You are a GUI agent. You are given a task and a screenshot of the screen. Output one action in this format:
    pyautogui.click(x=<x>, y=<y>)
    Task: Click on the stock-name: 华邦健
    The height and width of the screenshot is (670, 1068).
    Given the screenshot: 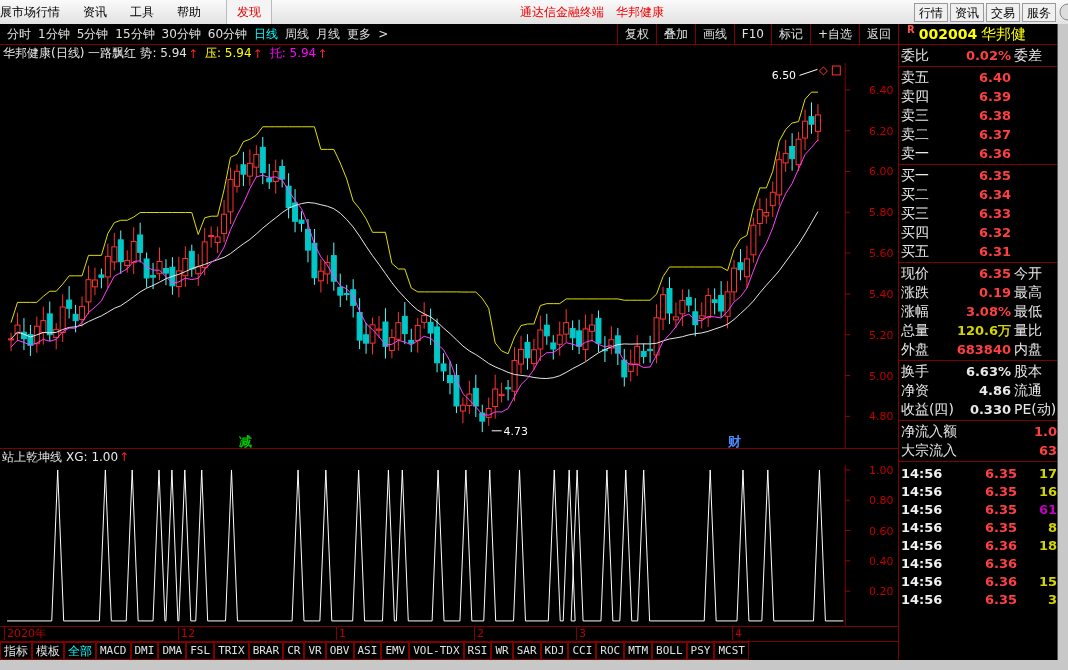 What is the action you would take?
    pyautogui.click(x=1004, y=34)
    